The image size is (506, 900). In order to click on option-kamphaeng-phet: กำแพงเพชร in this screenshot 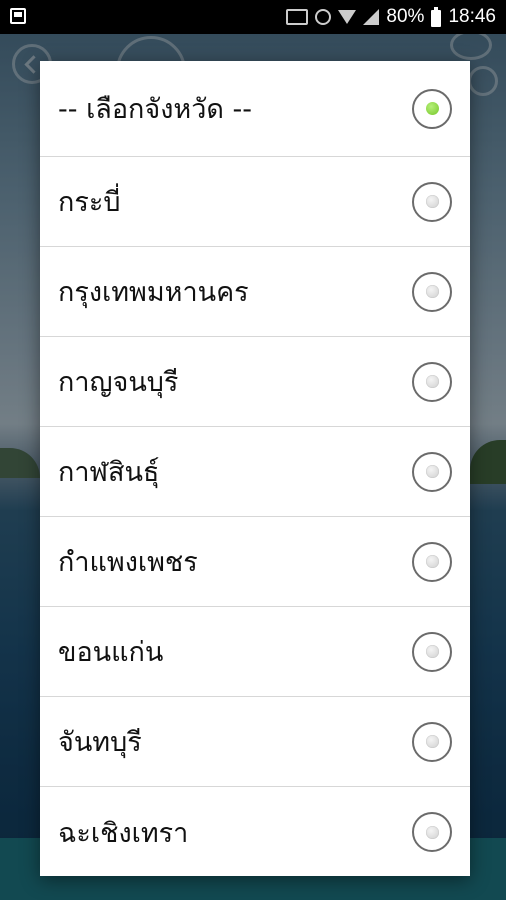, I will do `click(255, 562)`.